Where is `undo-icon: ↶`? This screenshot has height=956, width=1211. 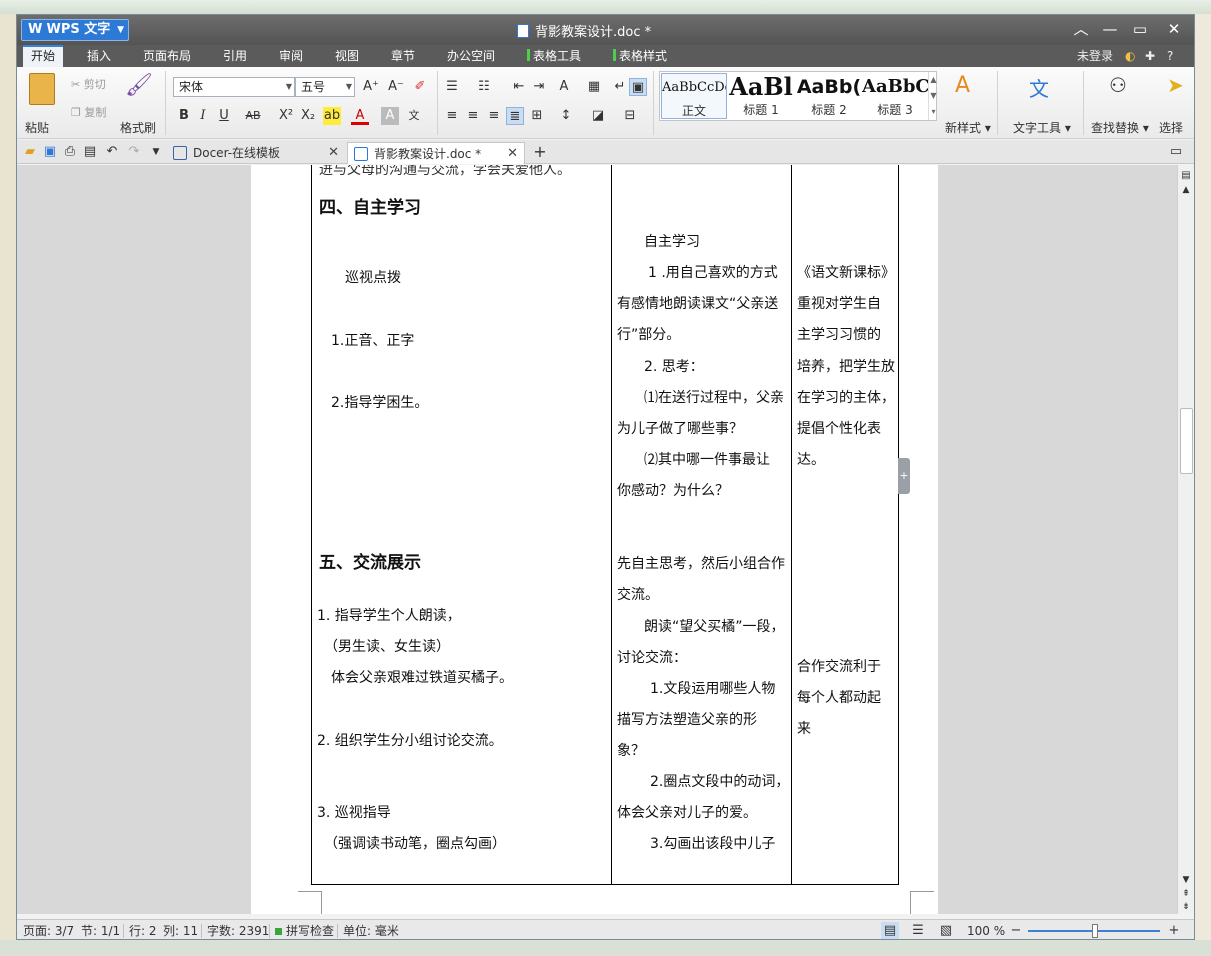 undo-icon: ↶ is located at coordinates (112, 152).